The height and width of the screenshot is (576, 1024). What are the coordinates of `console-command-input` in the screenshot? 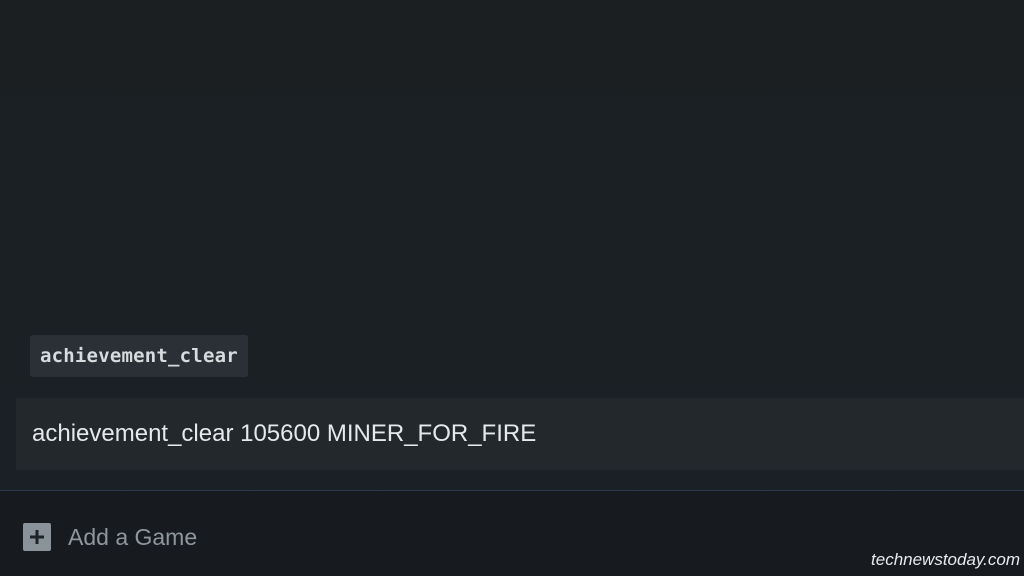 It's located at (520, 434).